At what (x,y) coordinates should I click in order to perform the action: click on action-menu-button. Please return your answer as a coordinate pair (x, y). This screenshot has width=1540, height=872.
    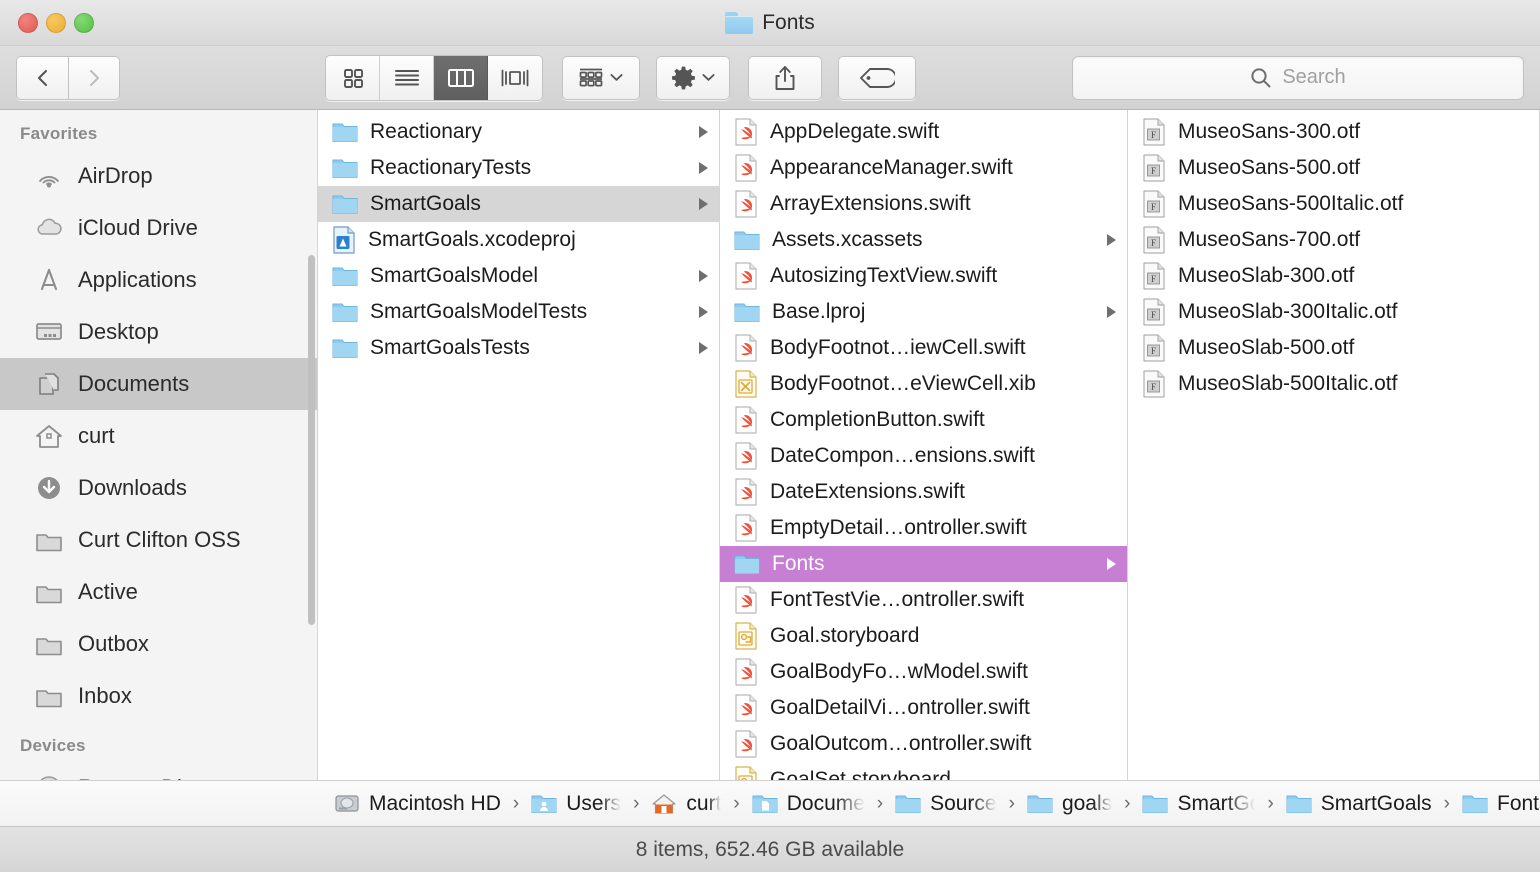
    Looking at the image, I should click on (693, 77).